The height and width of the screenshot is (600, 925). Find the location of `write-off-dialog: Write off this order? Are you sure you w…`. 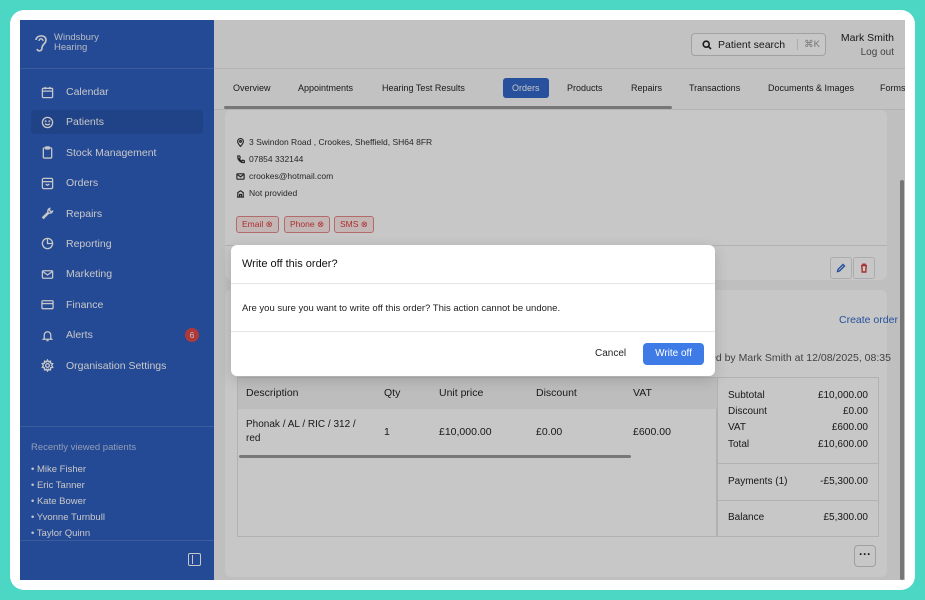

write-off-dialog: Write off this order? Are you sure you w… is located at coordinates (473, 310).